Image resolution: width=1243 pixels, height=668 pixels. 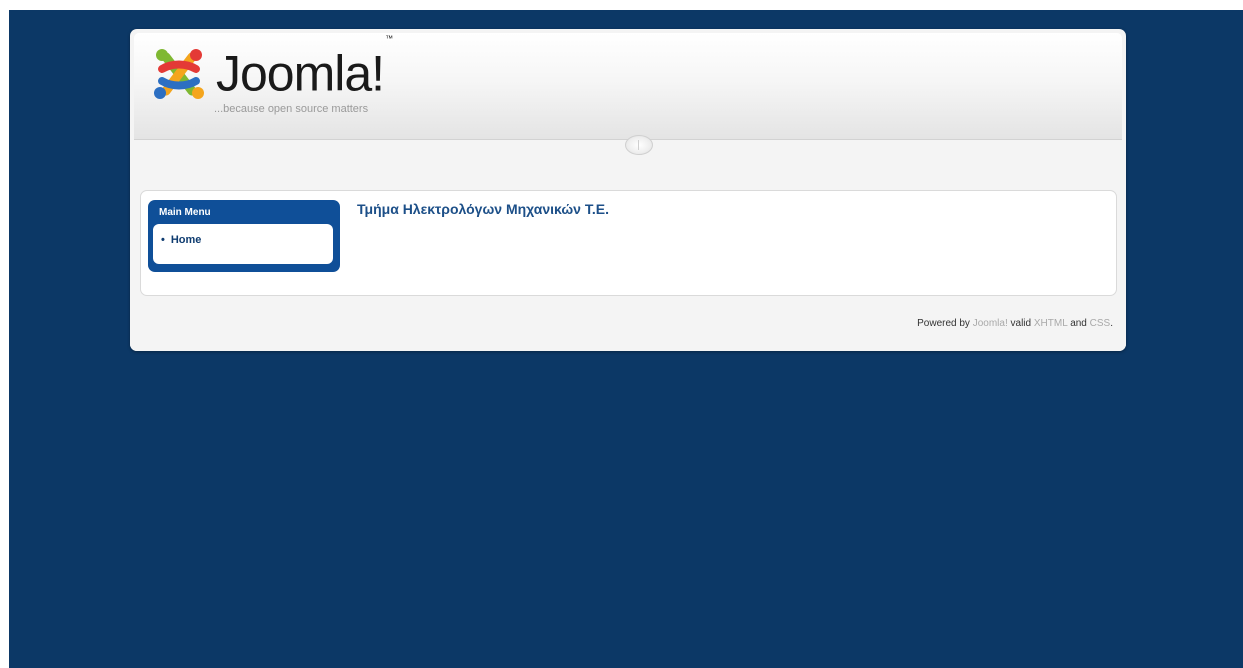 What do you see at coordinates (186, 240) in the screenshot?
I see `menu-item-label: Home` at bounding box center [186, 240].